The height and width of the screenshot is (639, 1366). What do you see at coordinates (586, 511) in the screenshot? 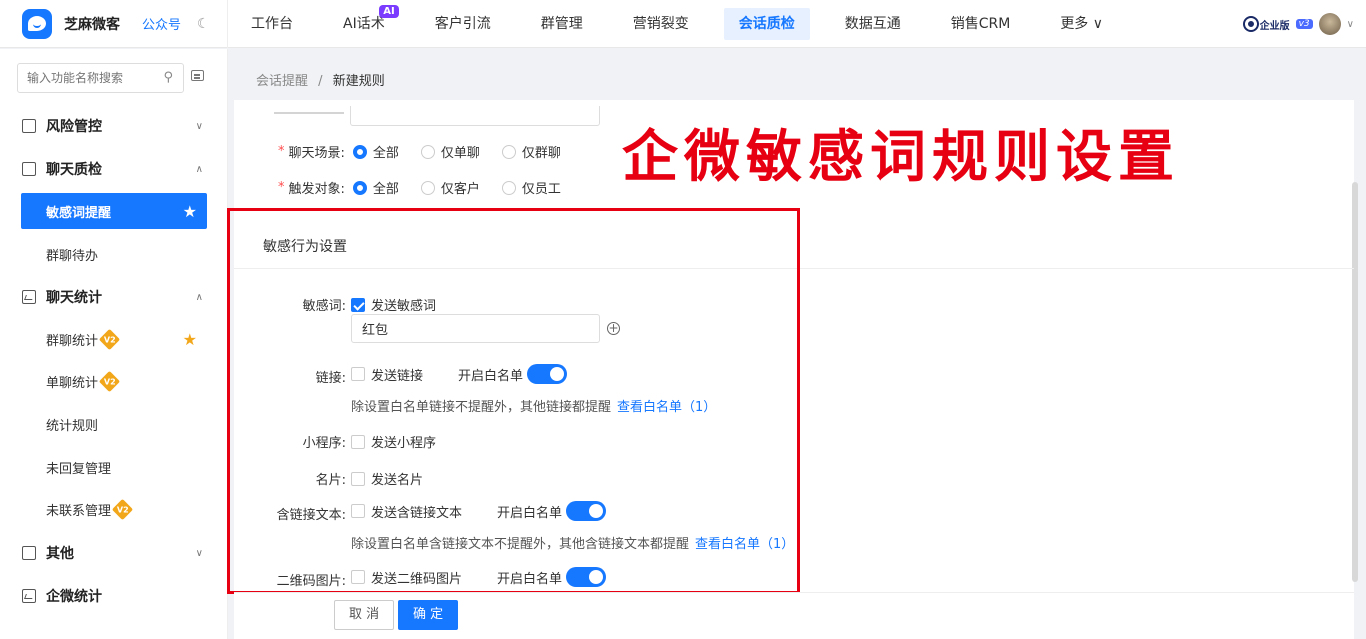
I see `linktext-whitelist-switch` at bounding box center [586, 511].